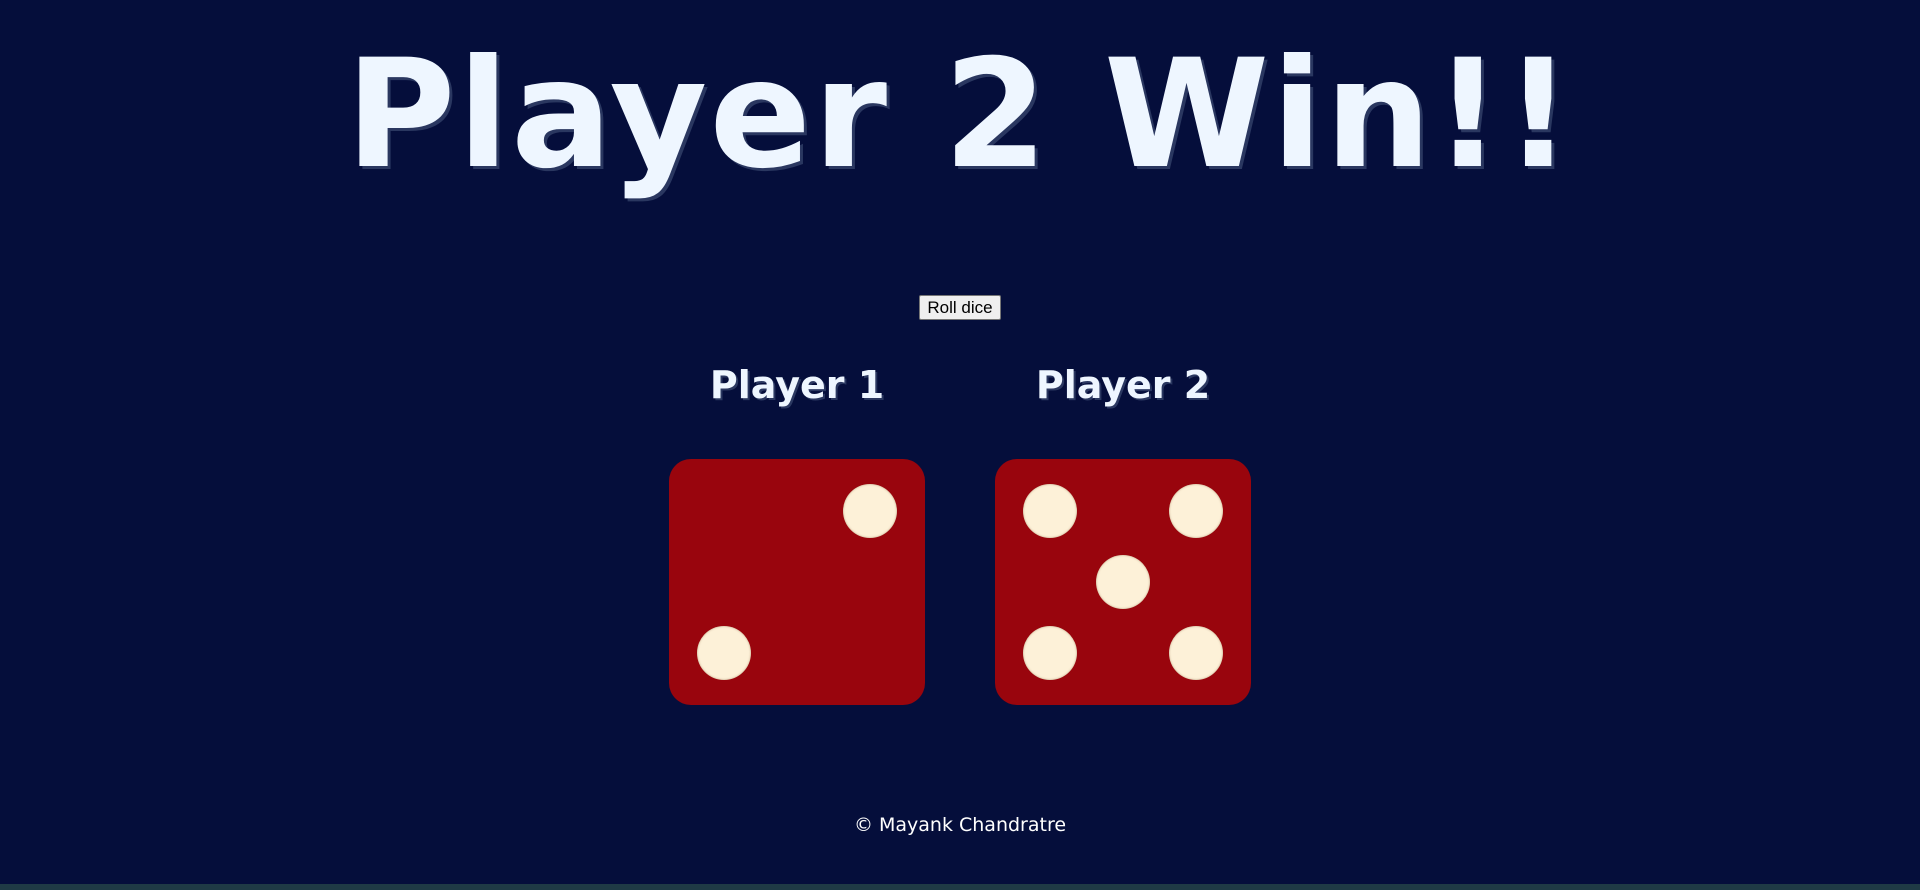 The width and height of the screenshot is (1920, 890). Describe the element at coordinates (960, 887) in the screenshot. I see `bottom-edge-strip` at that location.